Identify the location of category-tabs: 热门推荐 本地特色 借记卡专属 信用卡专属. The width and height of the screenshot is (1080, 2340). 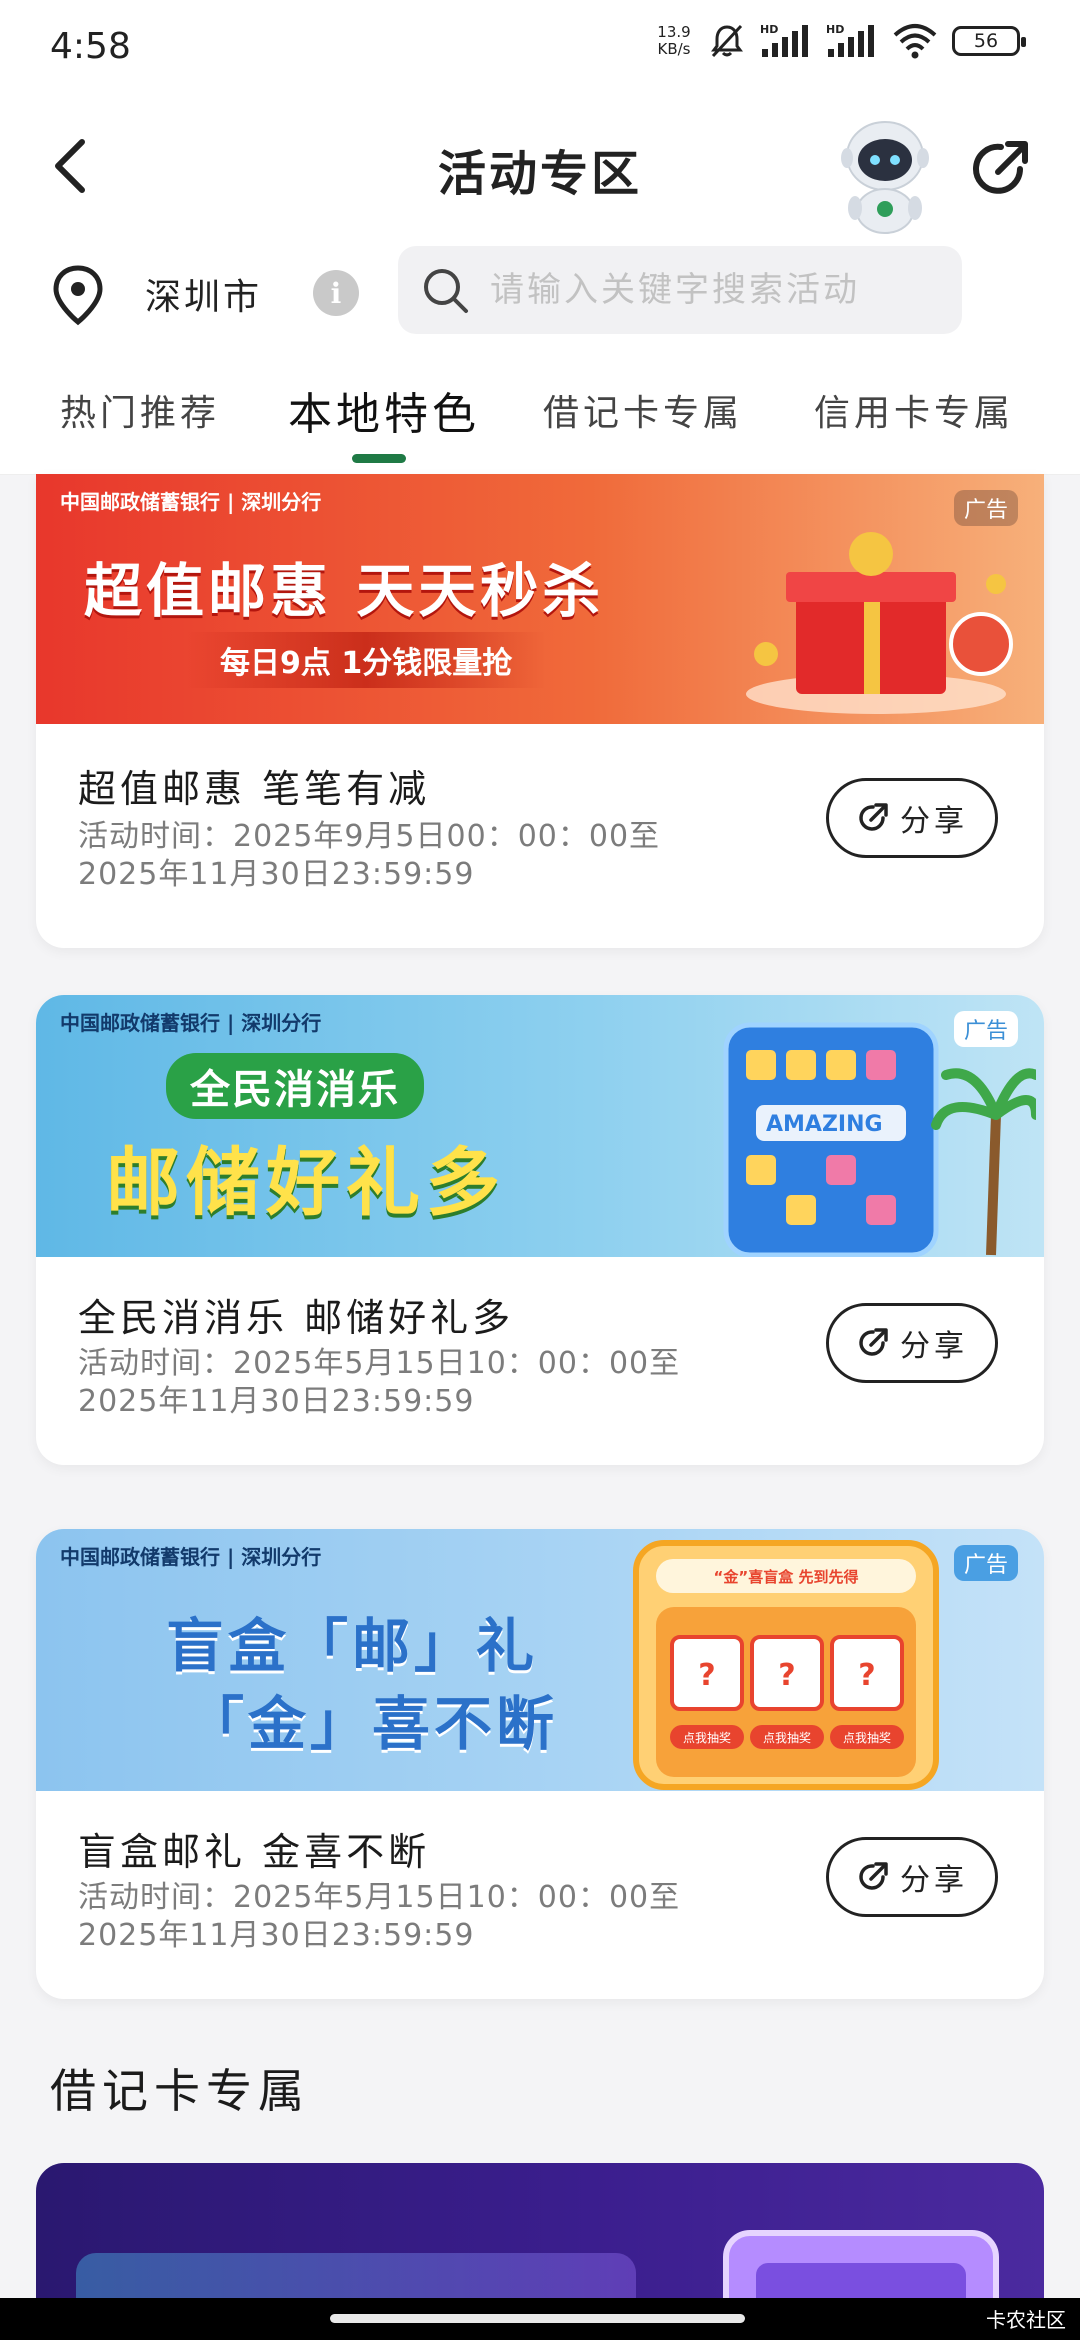
(540, 420).